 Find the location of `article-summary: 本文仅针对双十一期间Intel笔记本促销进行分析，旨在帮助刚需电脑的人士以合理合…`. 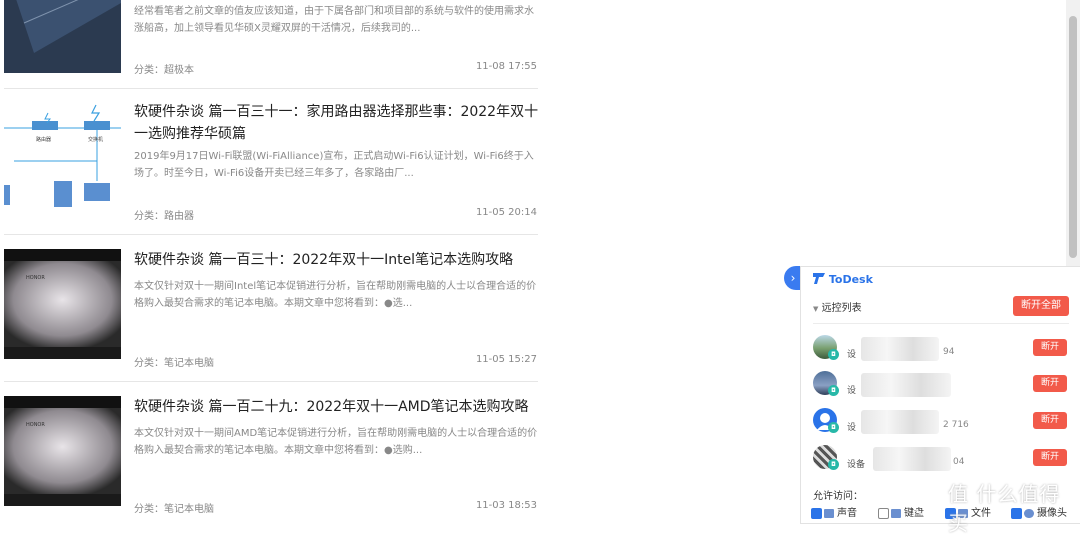

article-summary: 本文仅针对双十一期间Intel笔记本促销进行分析，旨在帮助刚需电脑的人士以合理合… is located at coordinates (335, 295).